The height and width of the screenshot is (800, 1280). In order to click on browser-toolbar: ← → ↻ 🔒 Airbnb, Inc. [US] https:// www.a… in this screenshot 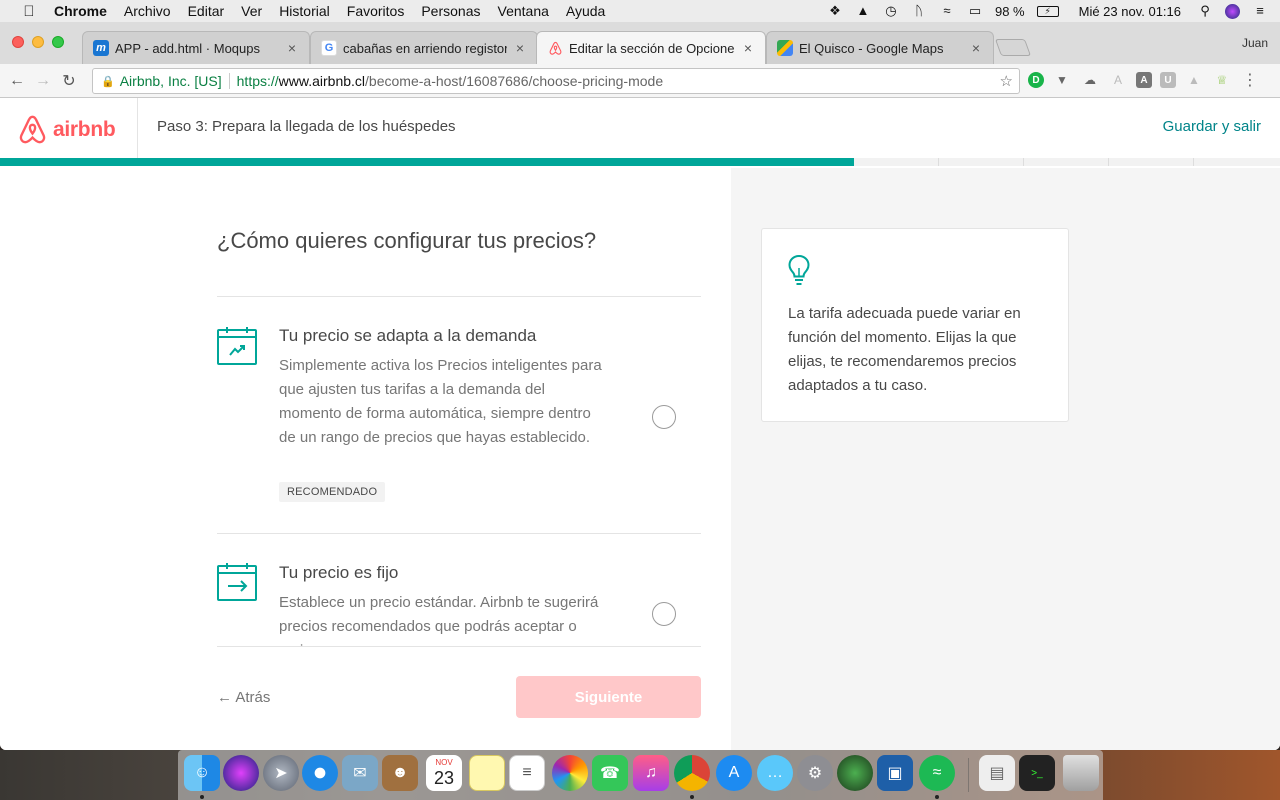, I will do `click(640, 81)`.